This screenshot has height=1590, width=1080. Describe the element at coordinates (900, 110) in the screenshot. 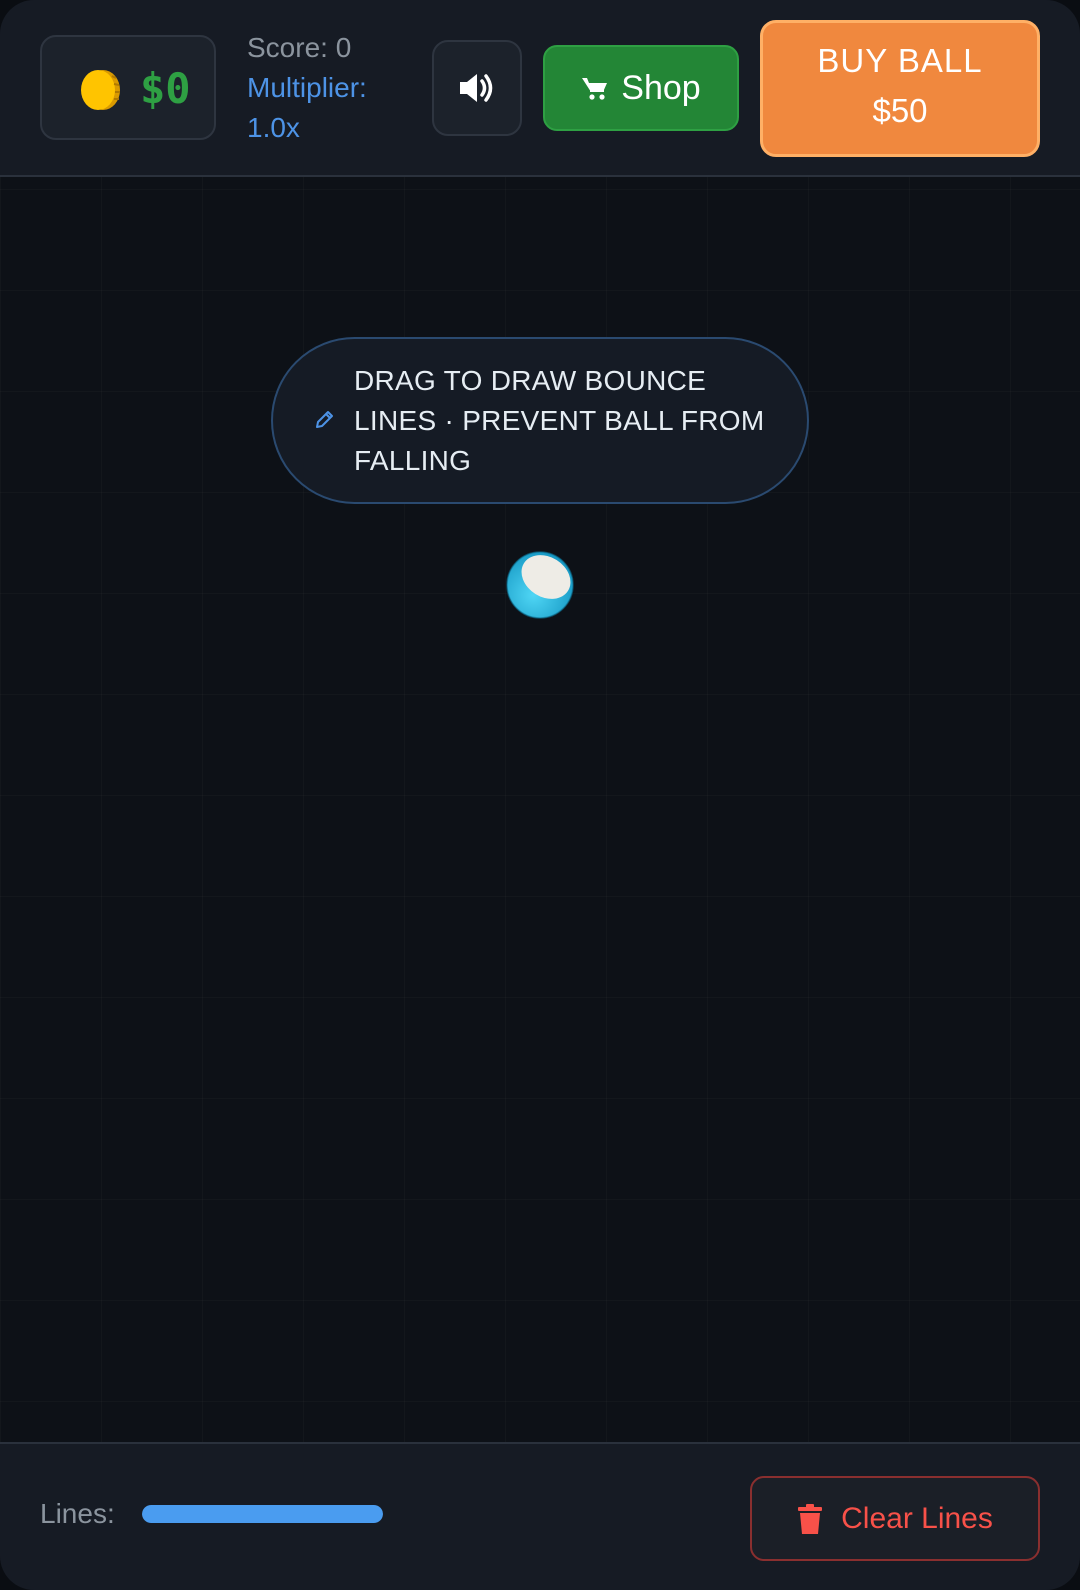

I see `buy-ball-price: $50` at that location.